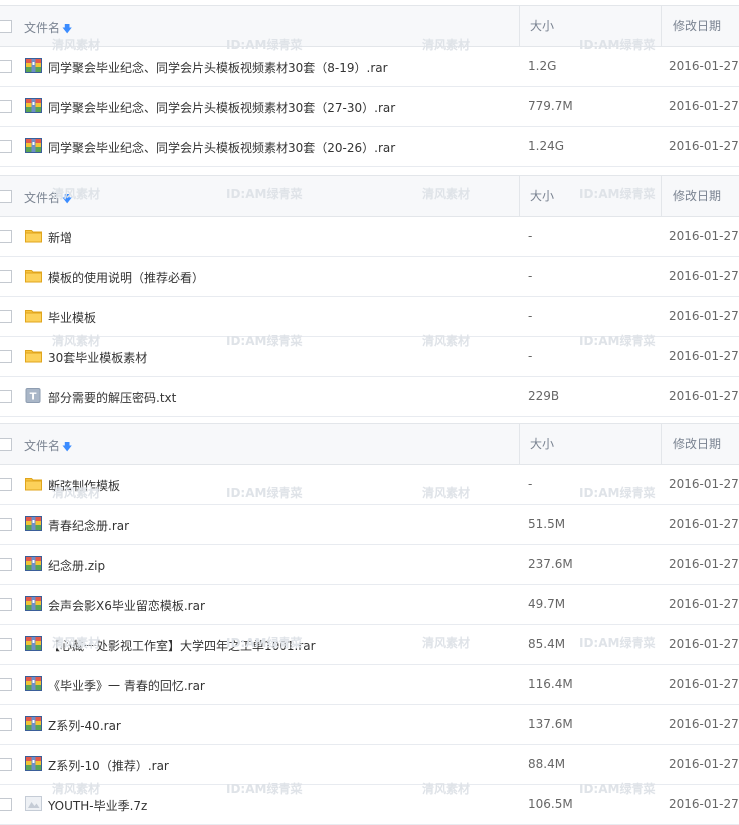 Image resolution: width=739 pixels, height=825 pixels. Describe the element at coordinates (369, 565) in the screenshot. I see `file-row: 纪念册.zip 237.6M 2016-01-27 1` at that location.